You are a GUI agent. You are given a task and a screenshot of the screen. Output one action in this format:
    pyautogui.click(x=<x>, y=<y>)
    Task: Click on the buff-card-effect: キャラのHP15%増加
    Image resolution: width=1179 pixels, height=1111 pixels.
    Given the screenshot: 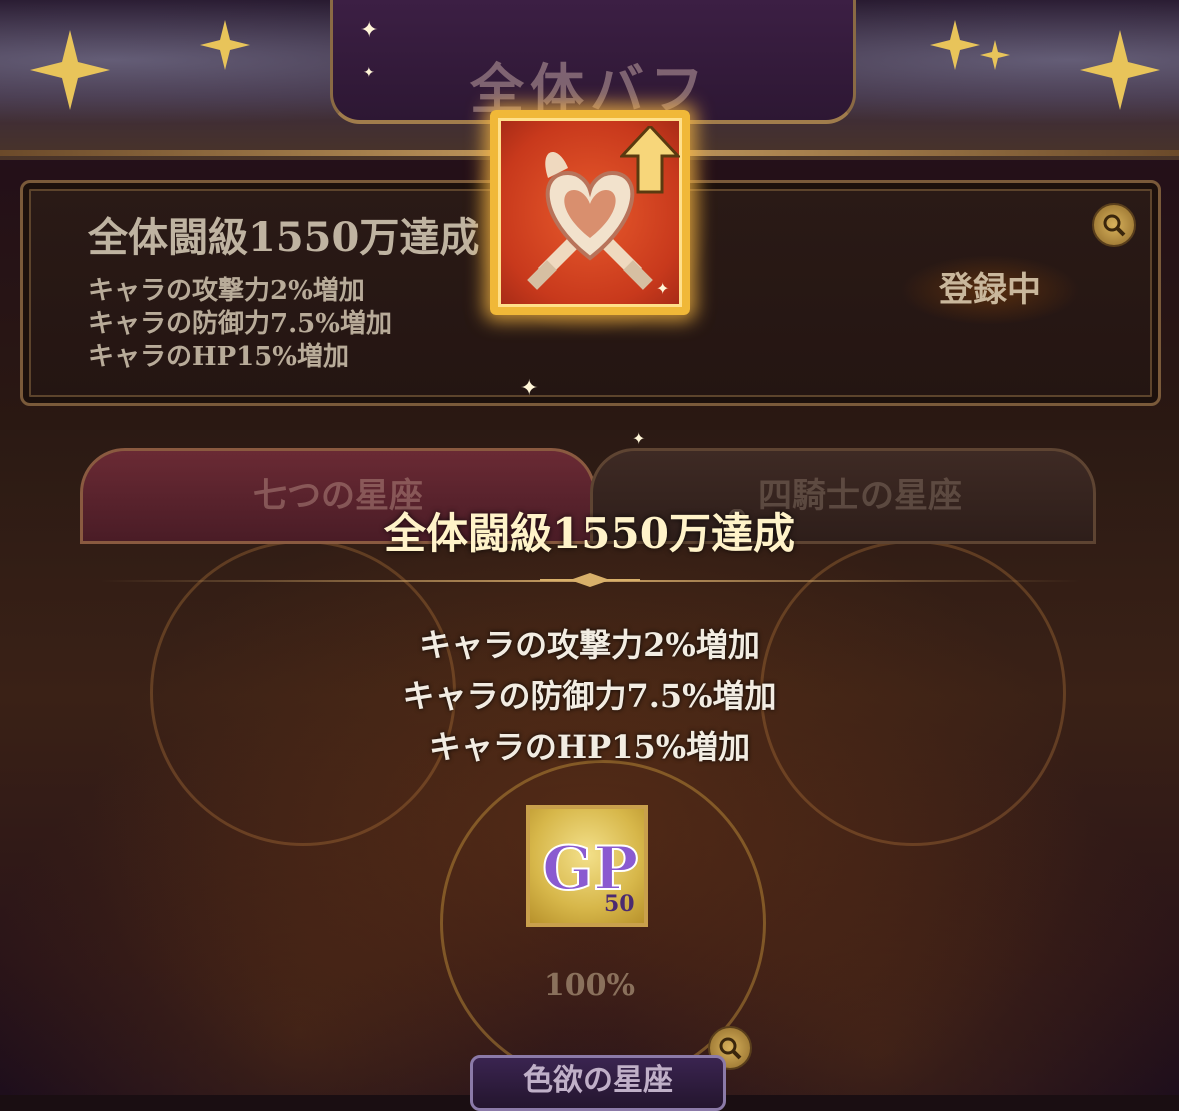 What is the action you would take?
    pyautogui.click(x=219, y=357)
    